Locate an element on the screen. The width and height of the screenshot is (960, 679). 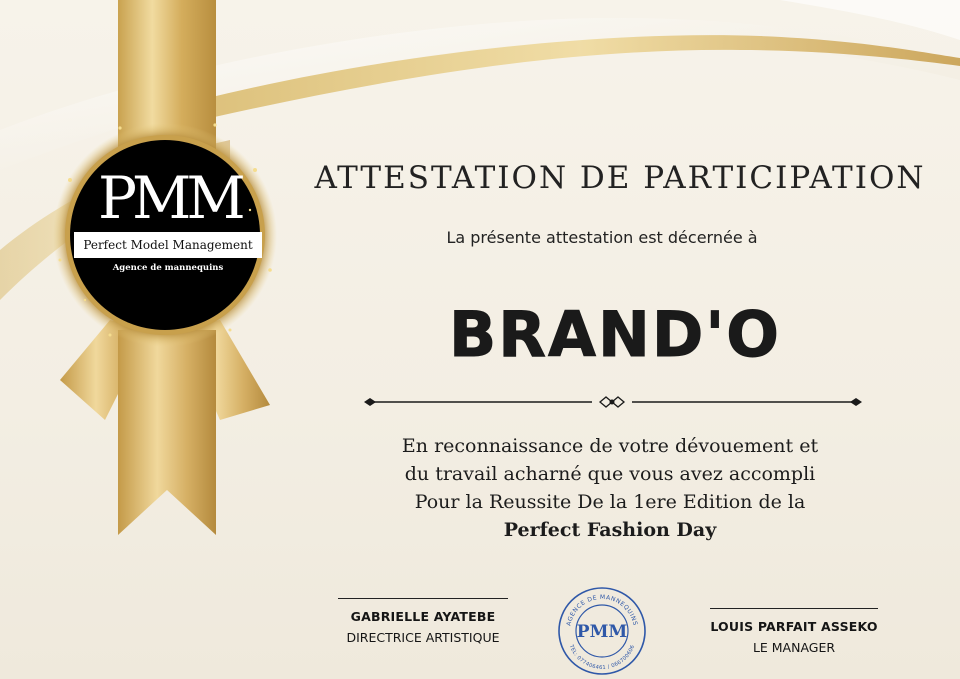
event-name: Perfect Fashion Day is located at coordinates (610, 530).